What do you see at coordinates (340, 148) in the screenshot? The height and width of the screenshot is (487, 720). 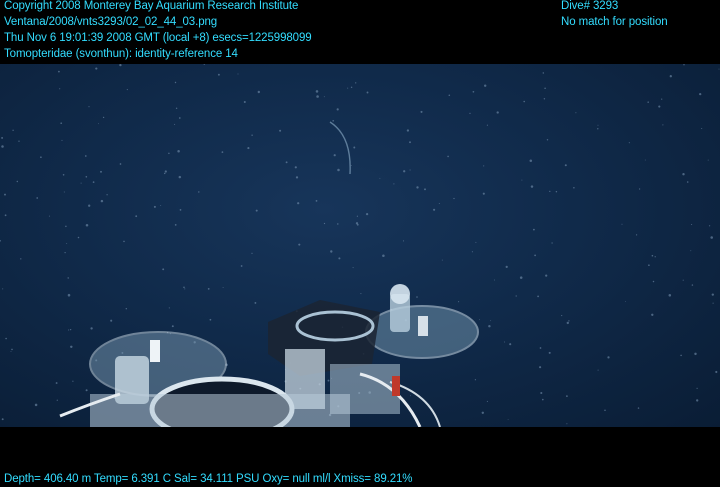 I see `tomopteridae-animal` at bounding box center [340, 148].